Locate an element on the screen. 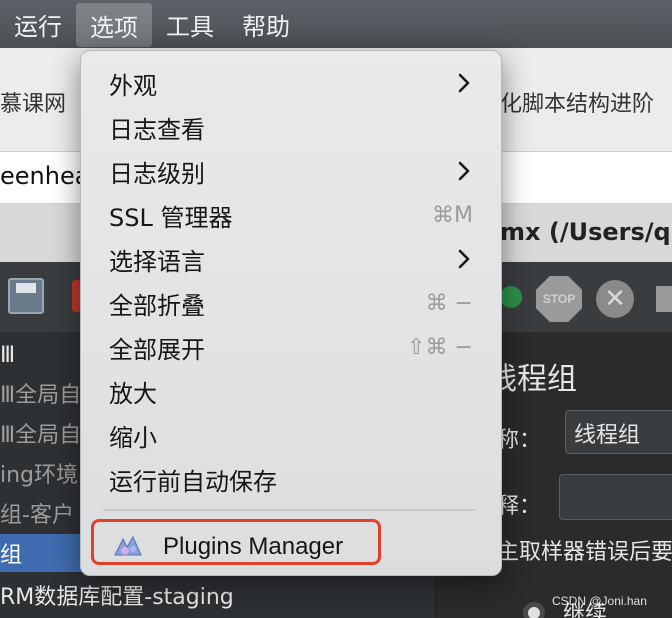  browser-tab-right: 化脚本结构进阶 is located at coordinates (577, 102).